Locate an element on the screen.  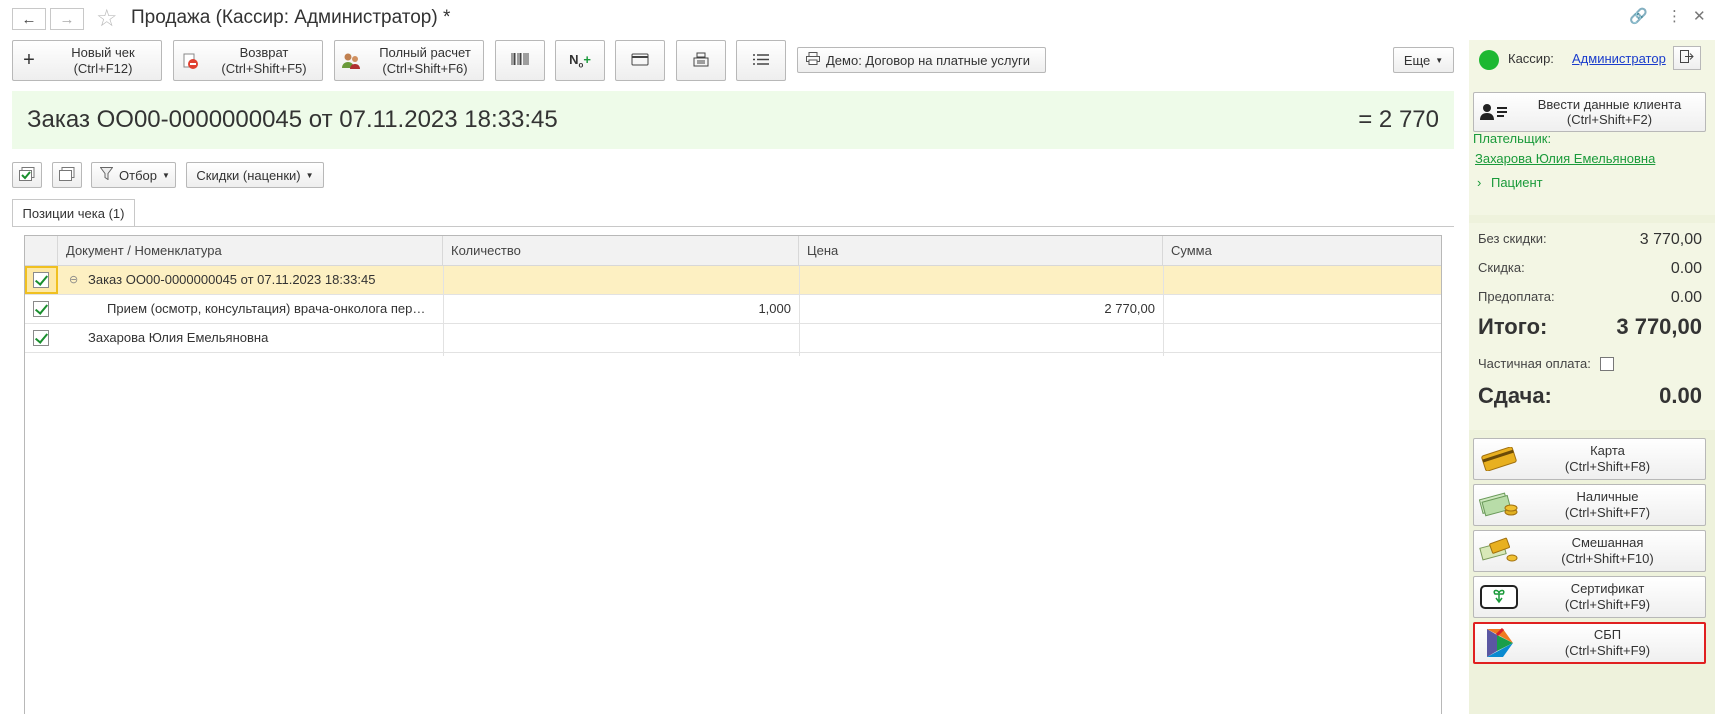
payer-name-link: Захарова Юлия Емельяновна is located at coordinates (1565, 158).